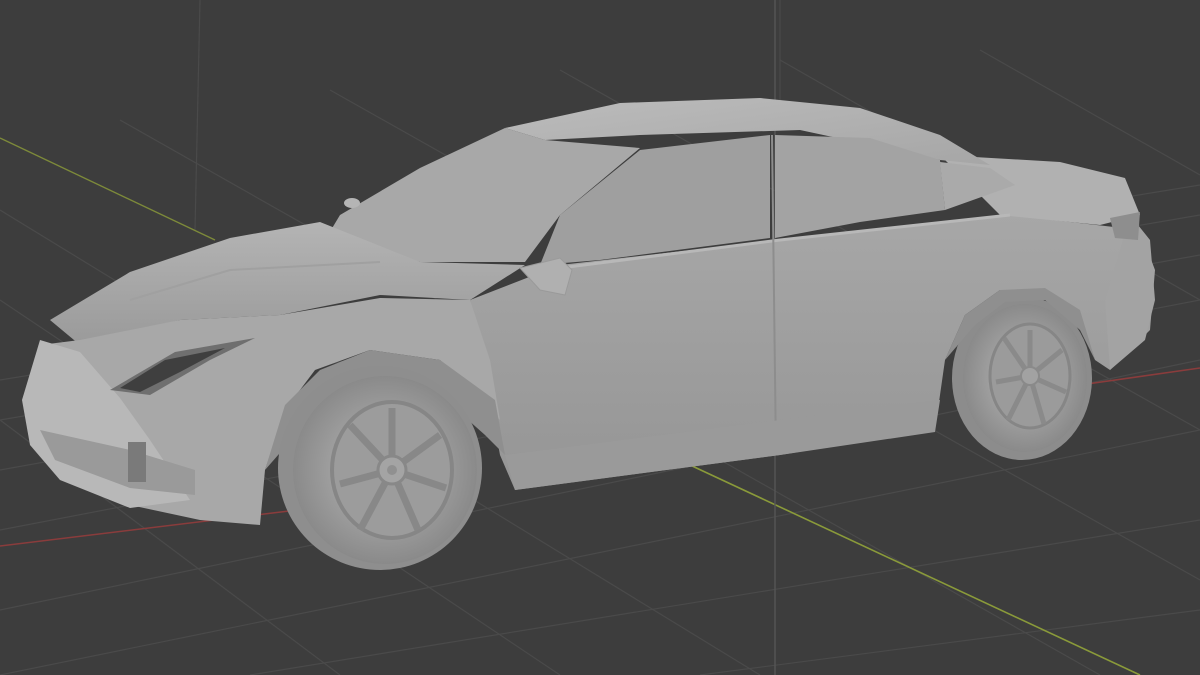 The height and width of the screenshot is (675, 1200). What do you see at coordinates (380, 468) in the screenshot?
I see `front-wheel` at bounding box center [380, 468].